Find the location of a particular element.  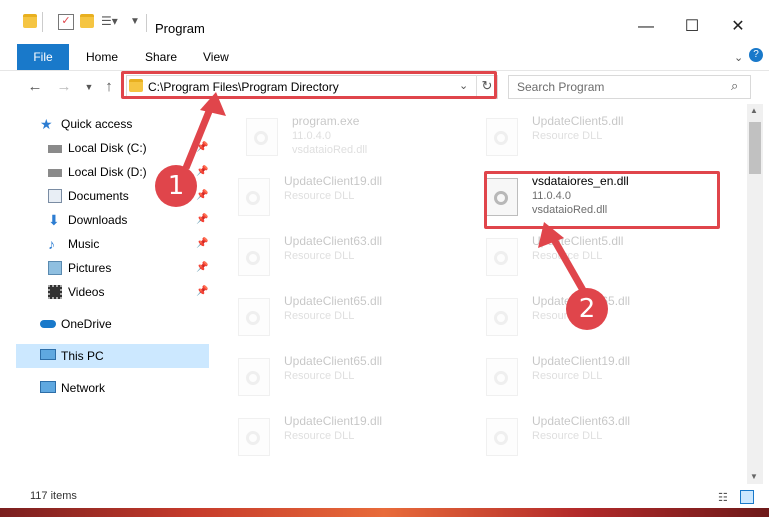

item-count: 117 items is located at coordinates (53, 496).